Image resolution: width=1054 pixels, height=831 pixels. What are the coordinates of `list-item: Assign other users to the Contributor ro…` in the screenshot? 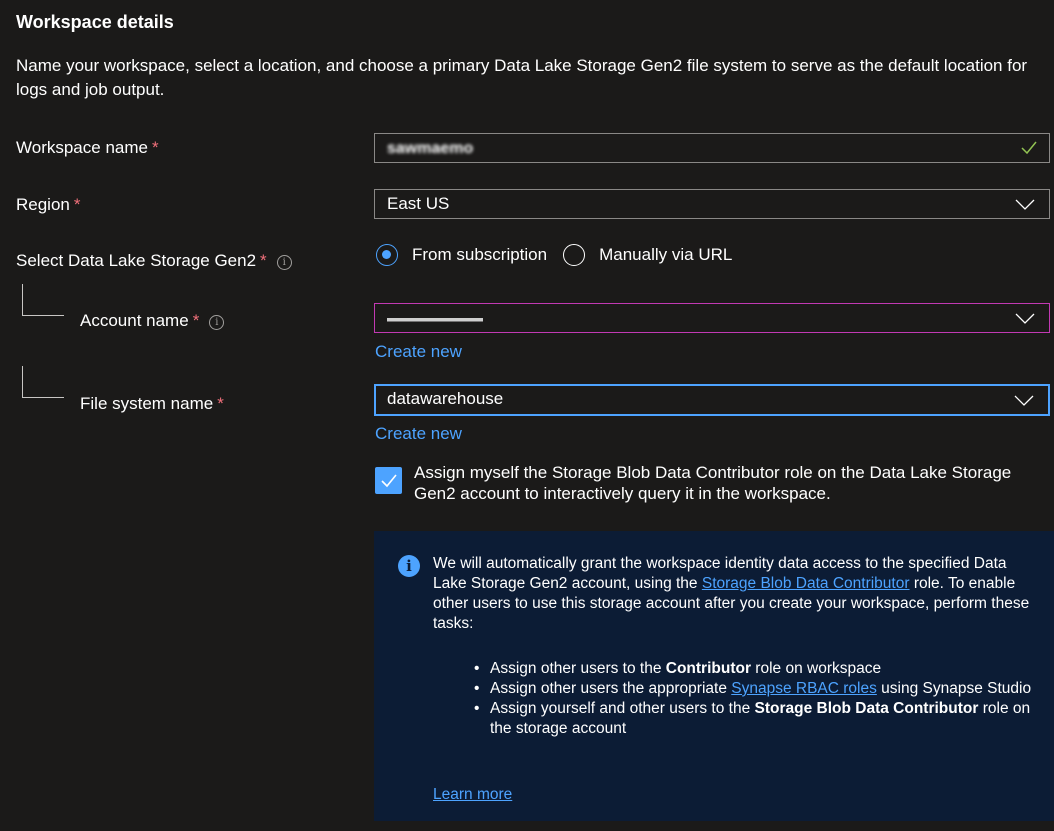 It's located at (759, 669).